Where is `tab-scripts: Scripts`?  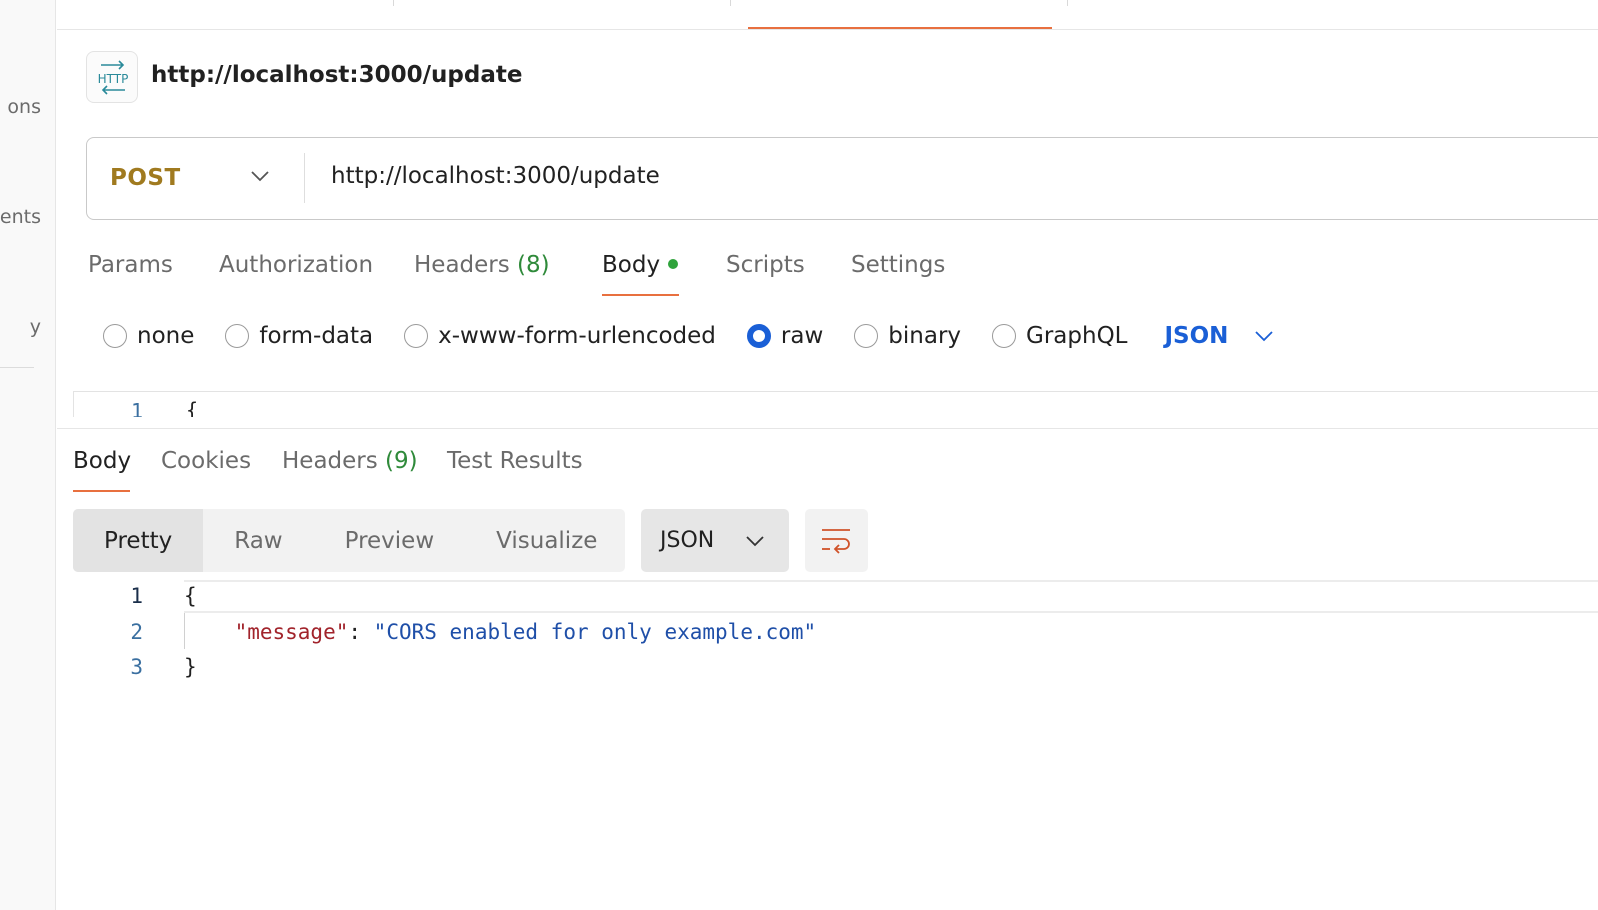
tab-scripts: Scripts is located at coordinates (765, 265).